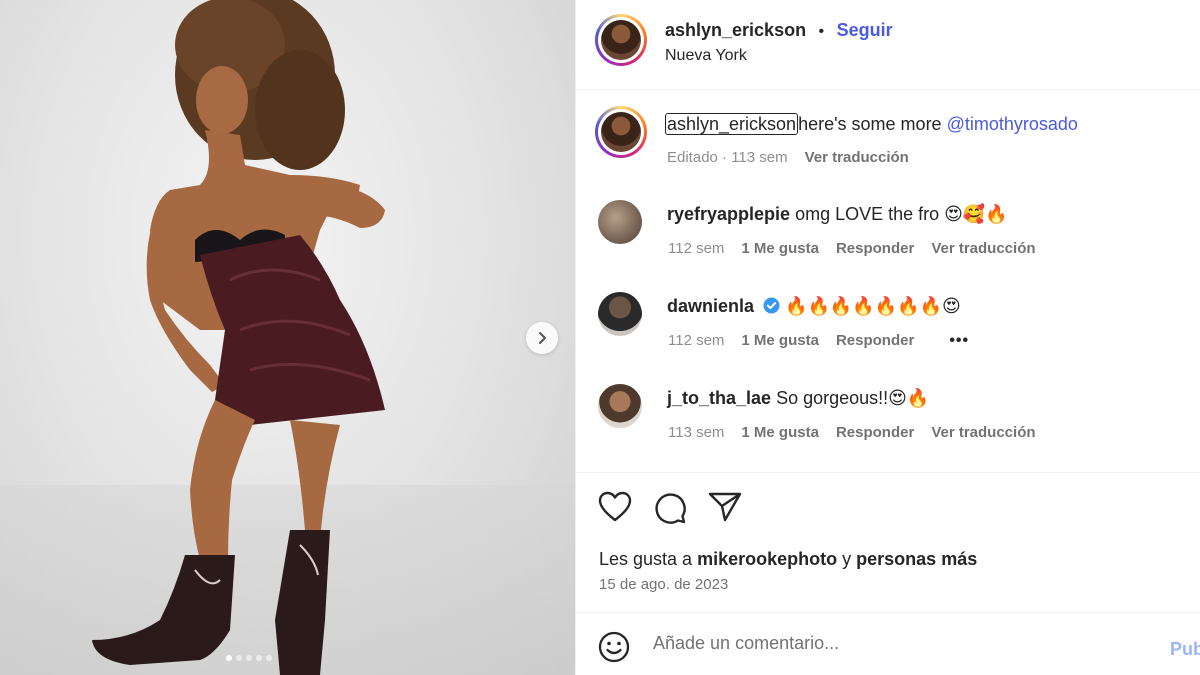 The width and height of the screenshot is (1200, 675). What do you see at coordinates (614, 647) in the screenshot?
I see `smiley-icon` at bounding box center [614, 647].